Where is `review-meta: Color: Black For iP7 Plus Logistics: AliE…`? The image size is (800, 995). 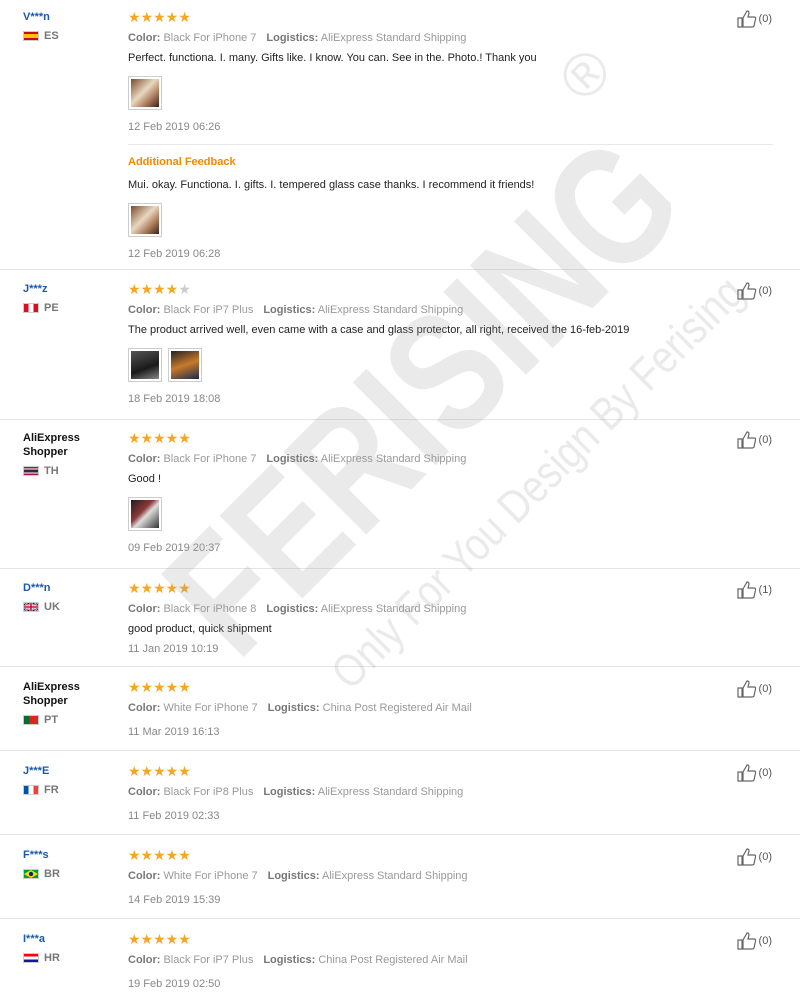 review-meta: Color: Black For iP7 Plus Logistics: AliE… is located at coordinates (448, 310).